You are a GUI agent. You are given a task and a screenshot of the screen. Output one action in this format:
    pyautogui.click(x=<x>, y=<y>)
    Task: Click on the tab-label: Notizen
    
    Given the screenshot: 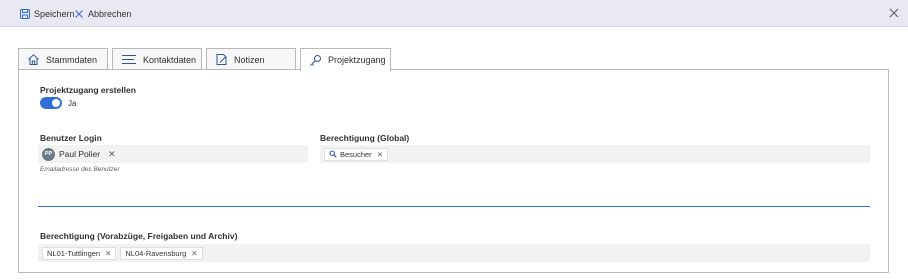 What is the action you would take?
    pyautogui.click(x=249, y=59)
    